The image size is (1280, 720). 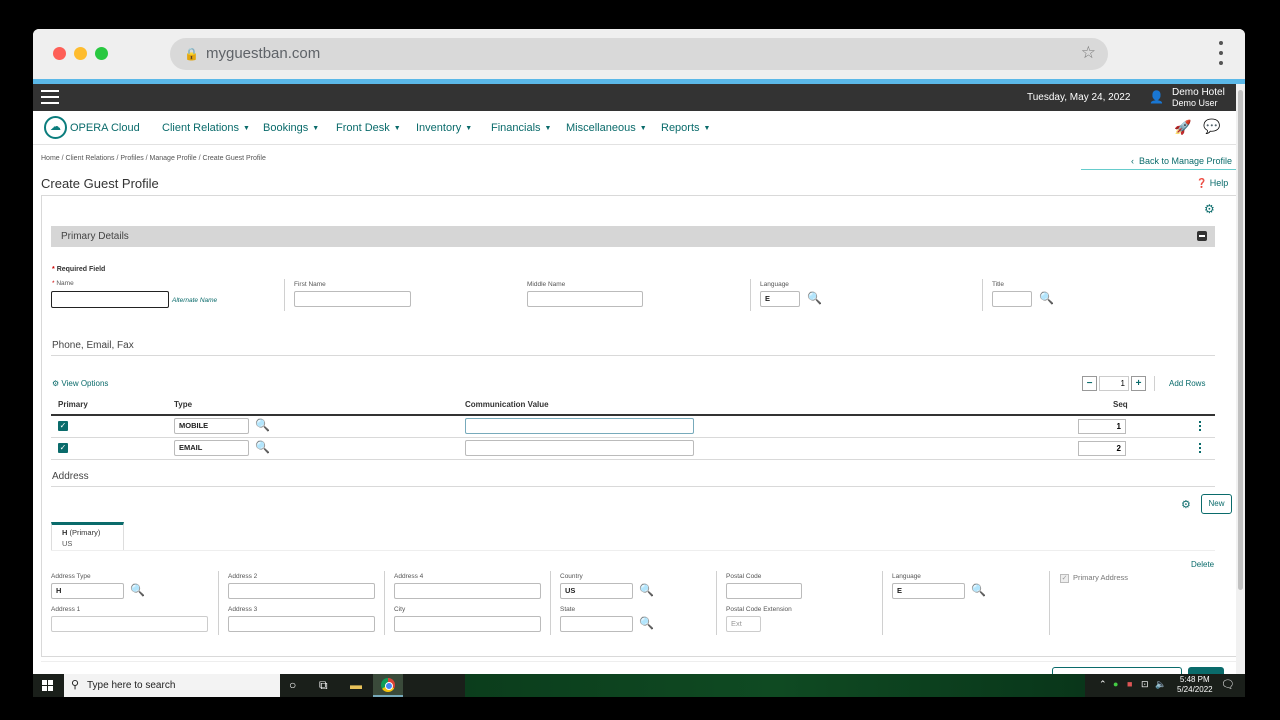 I want to click on name-input, so click(x=110, y=299).